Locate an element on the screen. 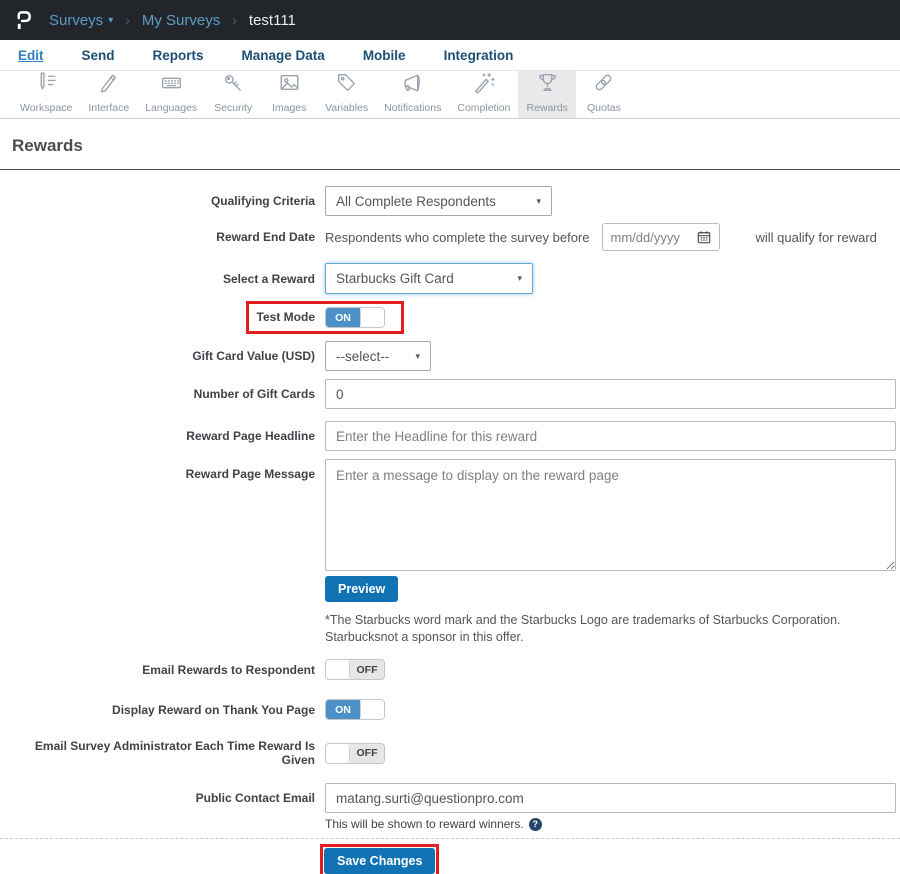 This screenshot has width=900, height=874. number-of-gift-cards-label: Number of Gift Cards is located at coordinates (254, 394).